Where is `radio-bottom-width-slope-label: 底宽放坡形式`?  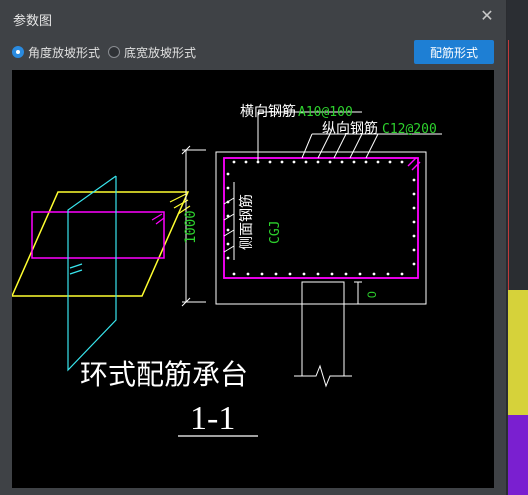 radio-bottom-width-slope-label: 底宽放坡形式 is located at coordinates (160, 52).